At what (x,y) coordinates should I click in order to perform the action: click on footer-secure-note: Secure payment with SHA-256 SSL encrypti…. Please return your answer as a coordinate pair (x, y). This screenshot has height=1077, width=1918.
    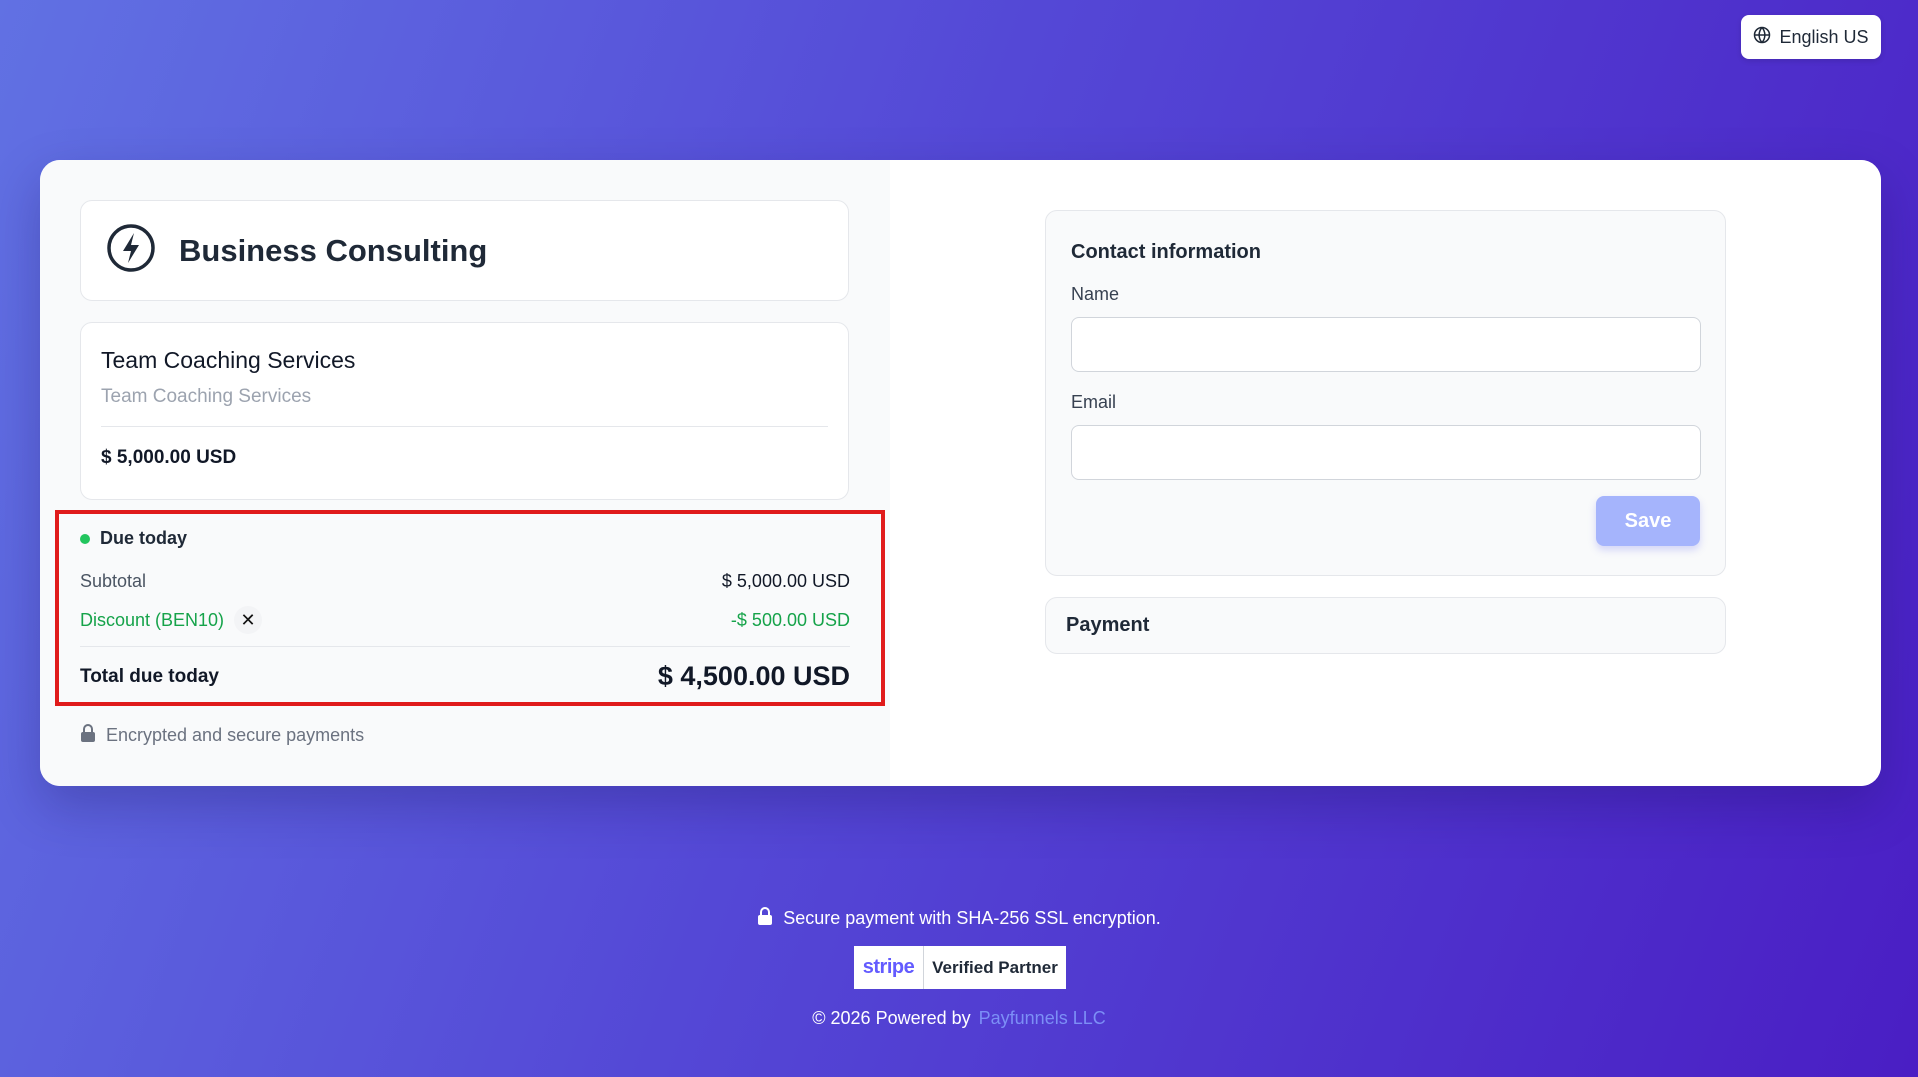
    Looking at the image, I should click on (959, 918).